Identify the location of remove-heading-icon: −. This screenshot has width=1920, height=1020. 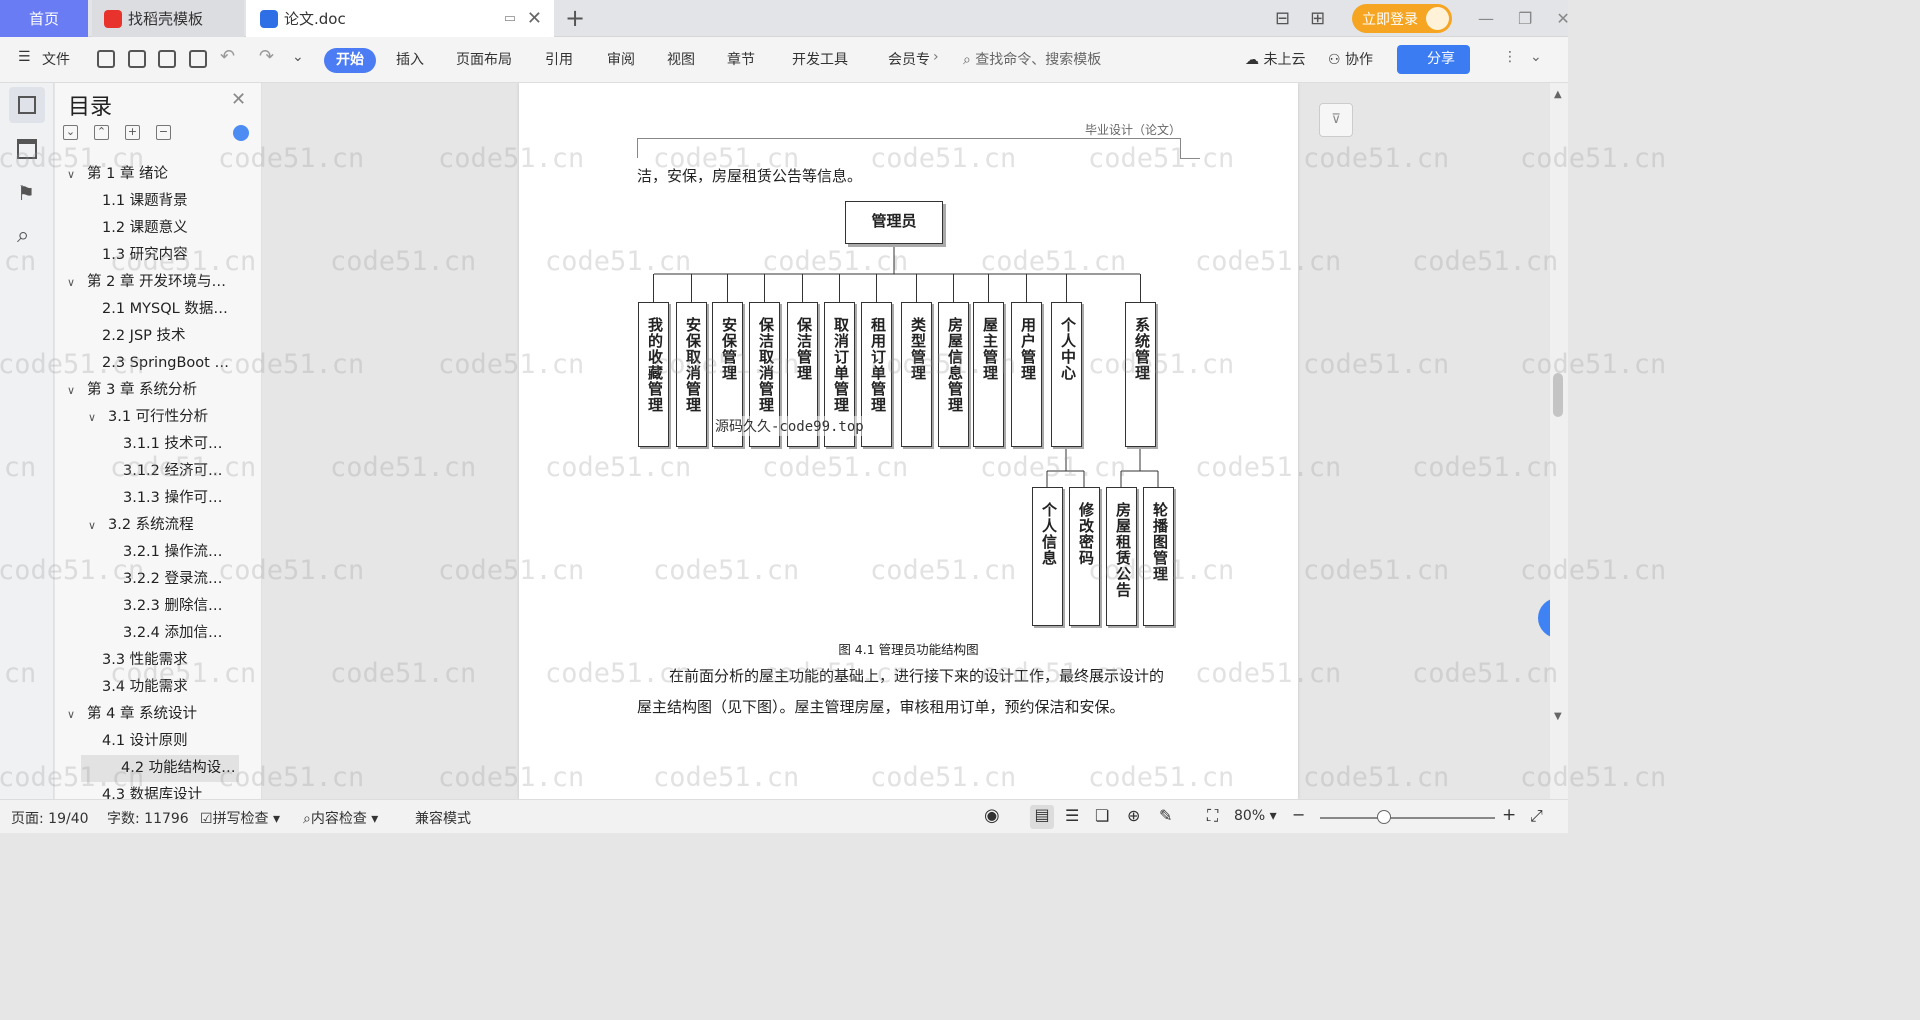
(163, 132).